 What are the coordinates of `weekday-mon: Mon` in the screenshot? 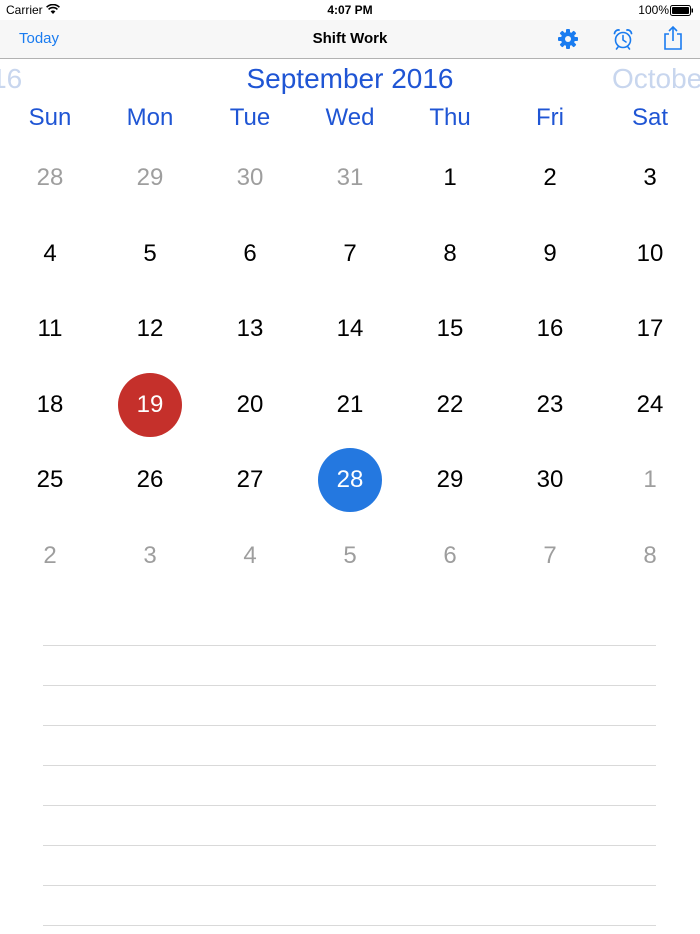 It's located at (150, 117).